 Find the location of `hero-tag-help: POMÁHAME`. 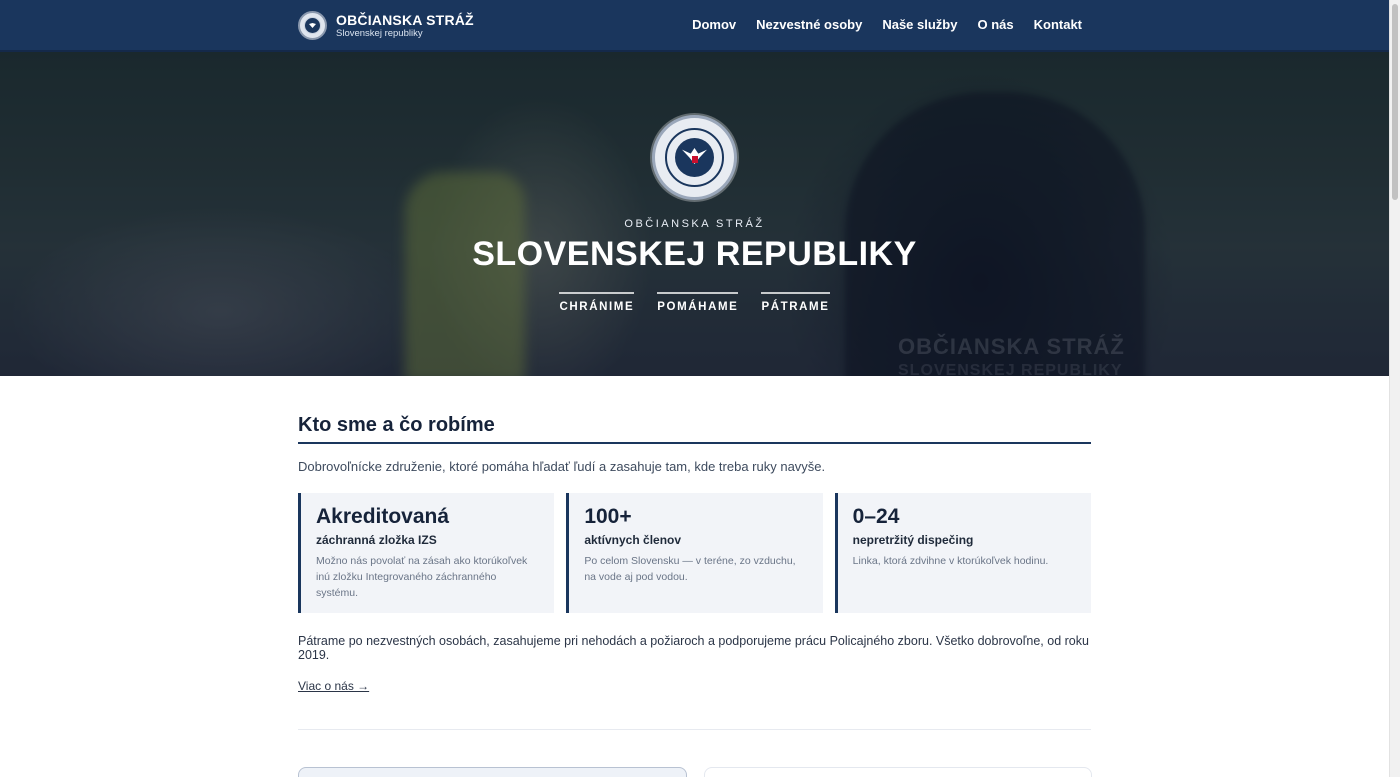

hero-tag-help: POMÁHAME is located at coordinates (698, 302).